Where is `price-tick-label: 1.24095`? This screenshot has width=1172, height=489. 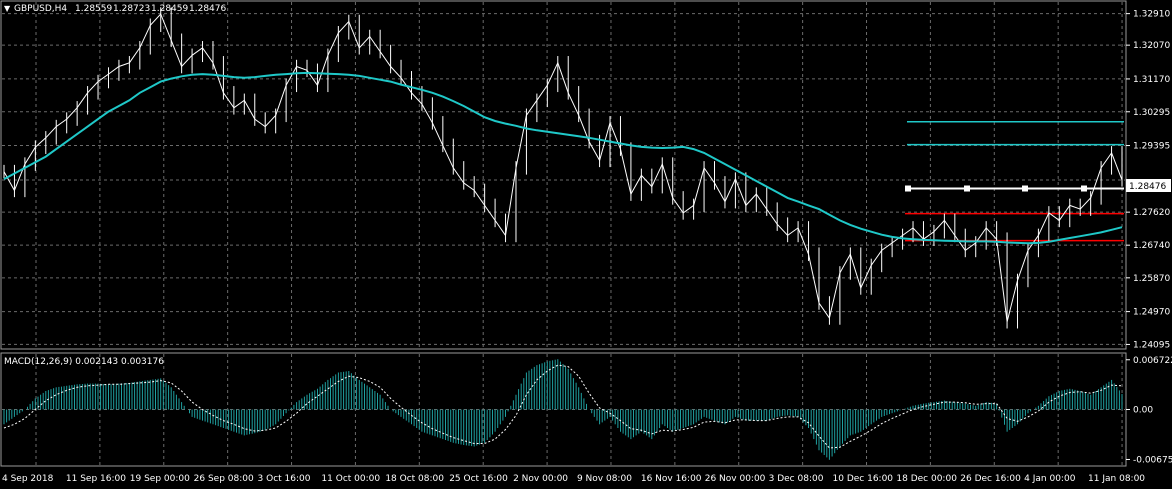 price-tick-label: 1.24095 is located at coordinates (1151, 345).